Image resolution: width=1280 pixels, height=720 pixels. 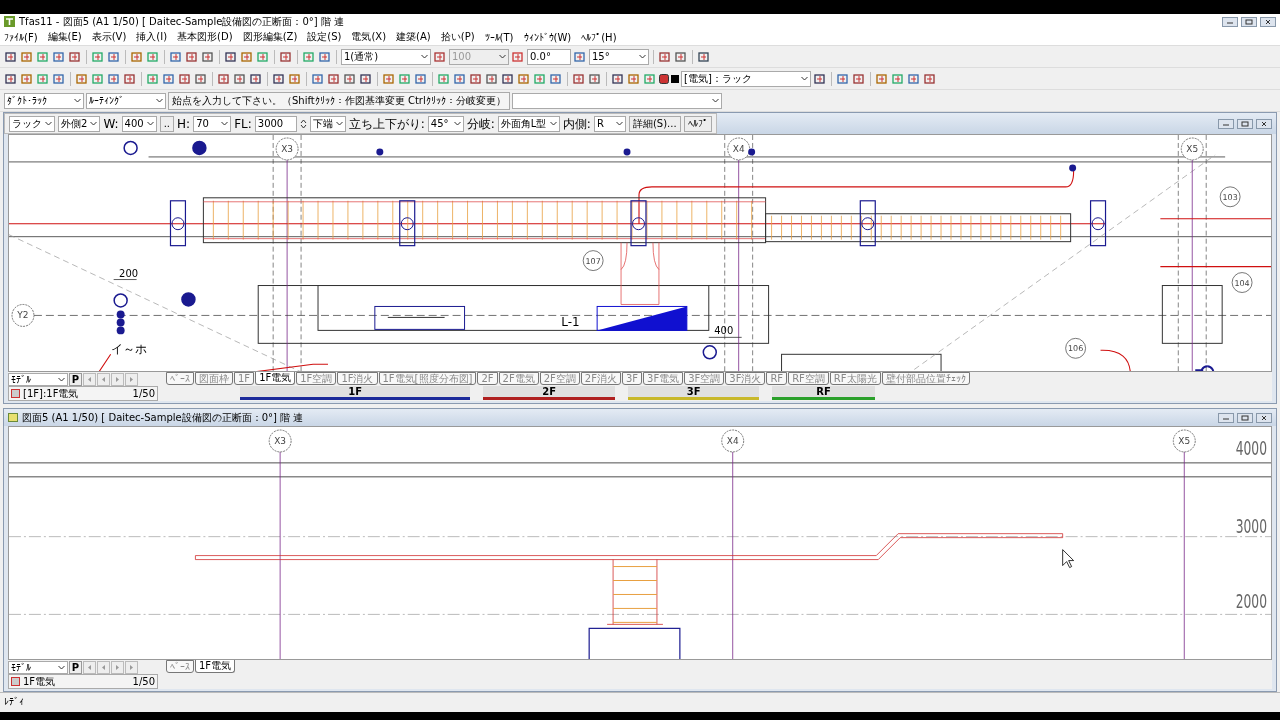 I want to click on category-select: ﾀﾞｸﾄ･ﾗｯｸ, so click(x=44, y=100).